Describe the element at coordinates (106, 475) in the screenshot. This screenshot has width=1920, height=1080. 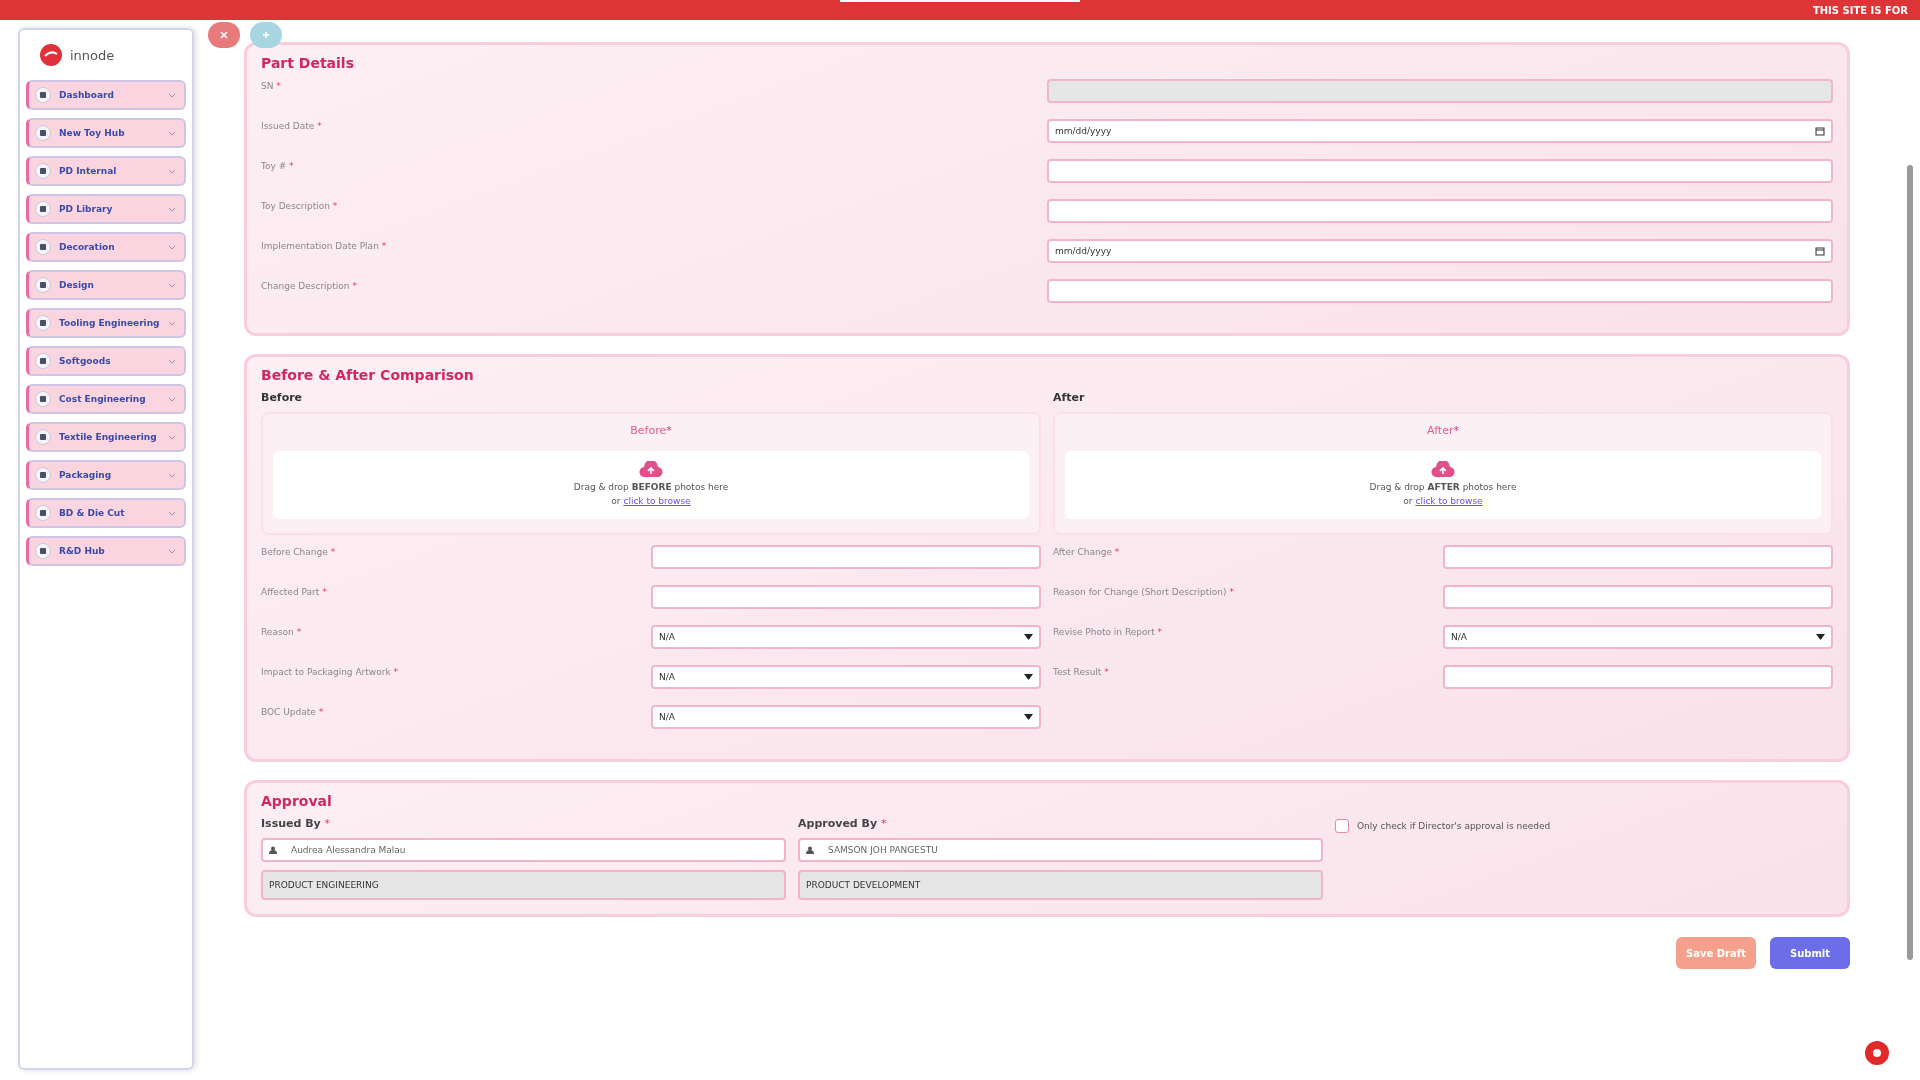
I see `sidebar-item: Packaging` at that location.